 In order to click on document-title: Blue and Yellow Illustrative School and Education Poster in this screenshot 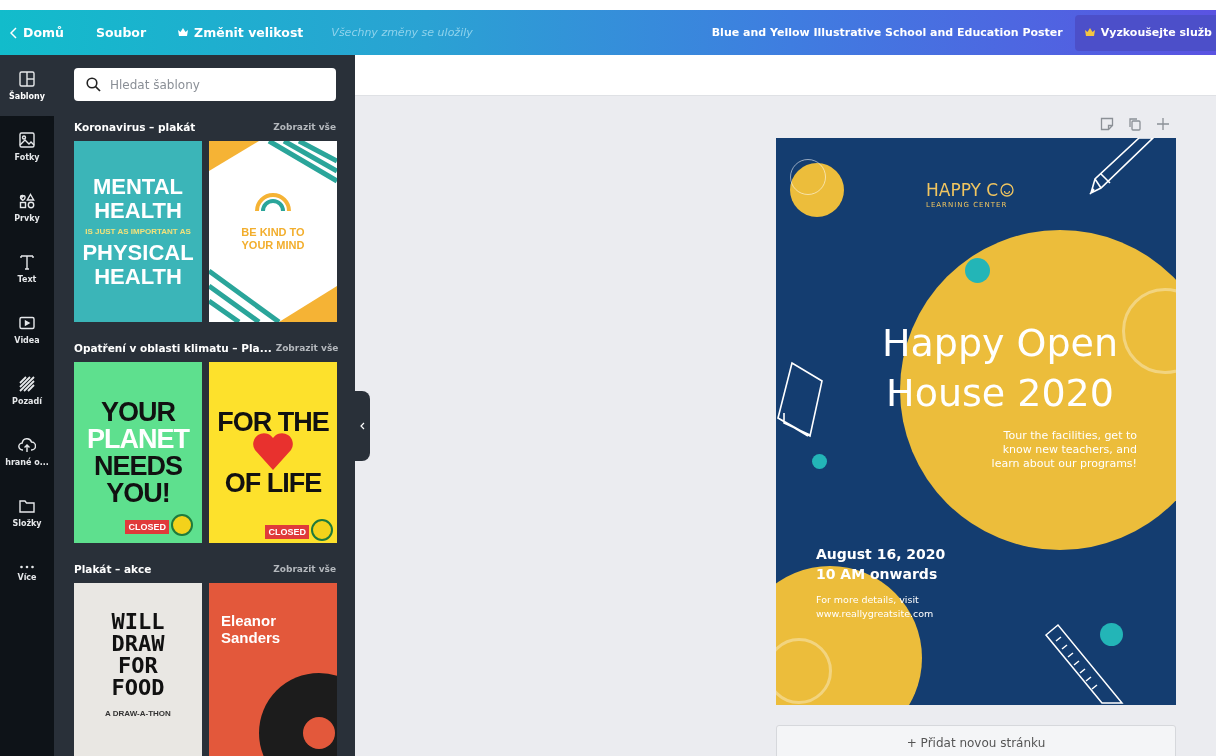, I will do `click(887, 32)`.